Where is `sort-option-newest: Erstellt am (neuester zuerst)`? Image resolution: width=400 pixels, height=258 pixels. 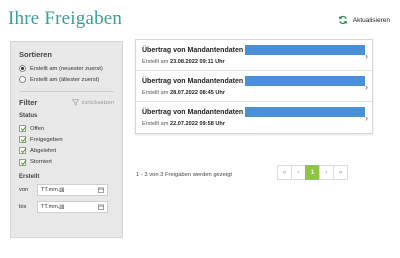 sort-option-newest: Erstellt am (neuester zuerst) is located at coordinates (66, 68).